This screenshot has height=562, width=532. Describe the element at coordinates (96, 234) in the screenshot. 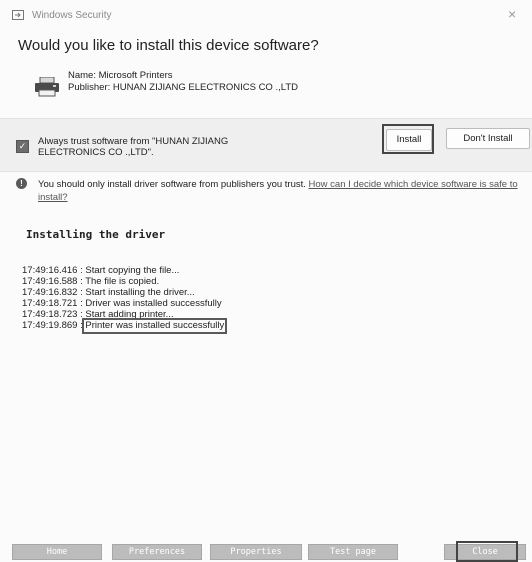

I see `installer-heading: Installing the driver` at that location.